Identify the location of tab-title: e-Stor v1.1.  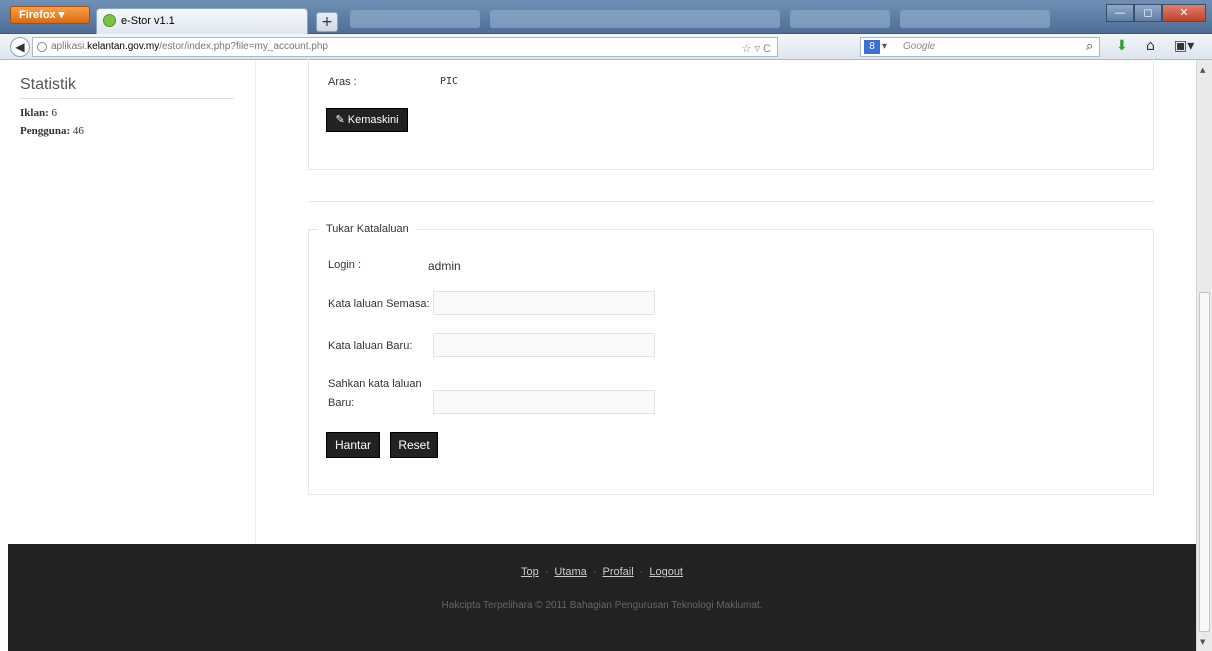
(148, 21).